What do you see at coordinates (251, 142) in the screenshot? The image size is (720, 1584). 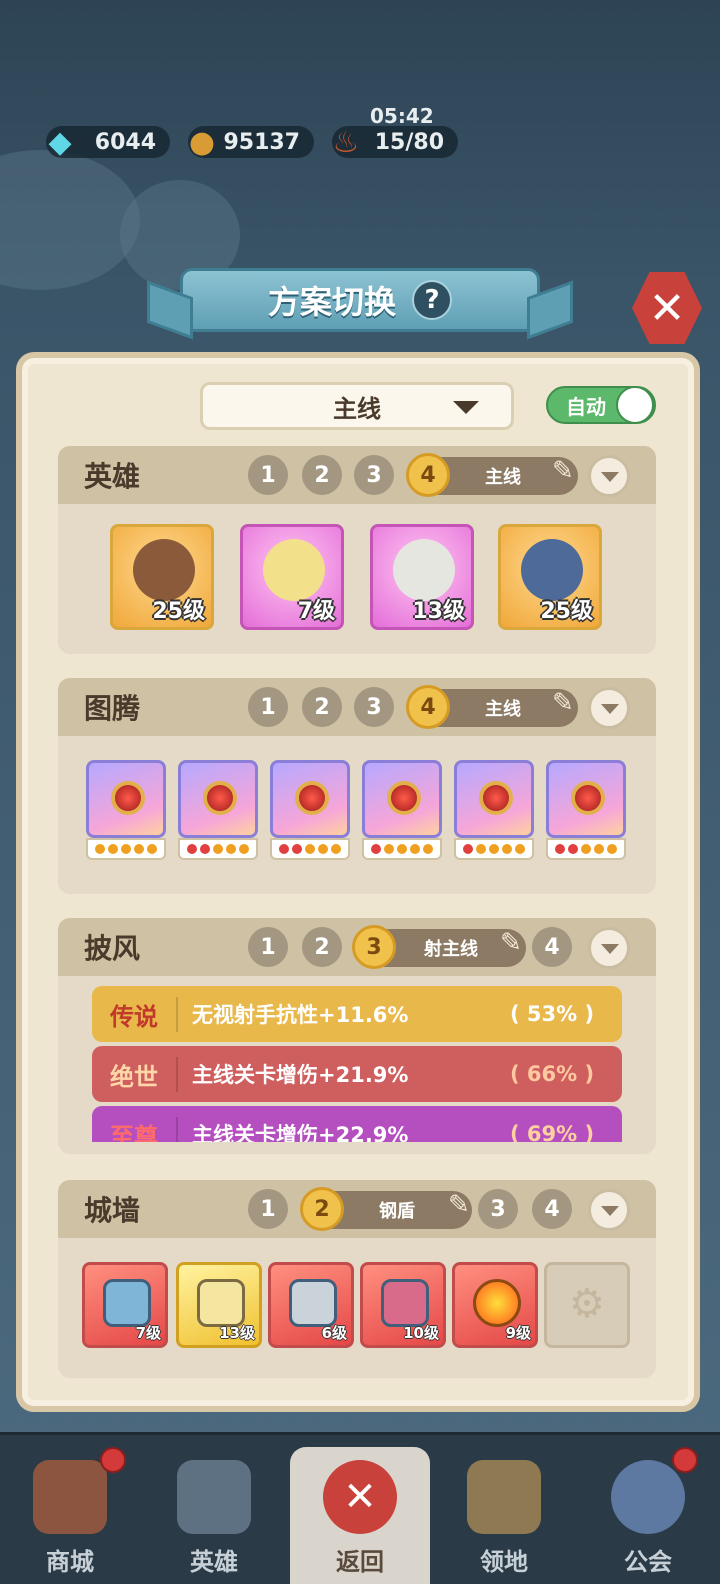 I see `coin-counter: ● 95137` at bounding box center [251, 142].